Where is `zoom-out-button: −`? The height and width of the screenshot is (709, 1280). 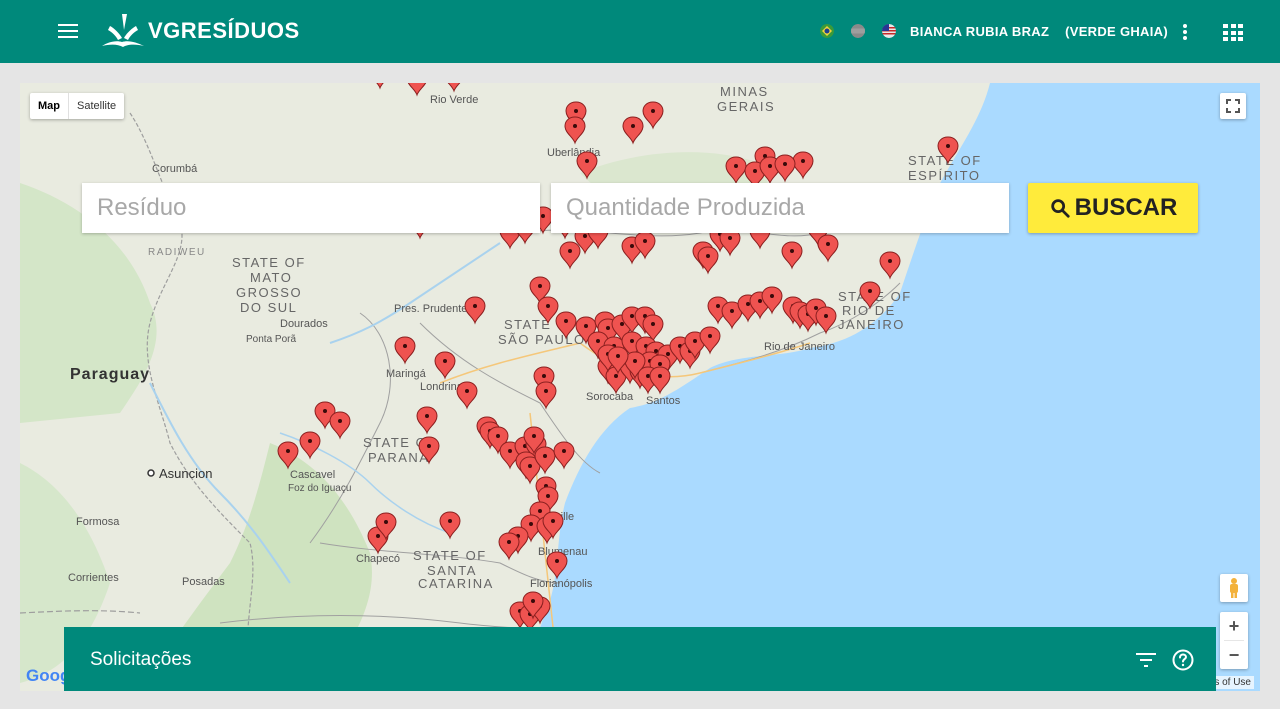 zoom-out-button: − is located at coordinates (1234, 655).